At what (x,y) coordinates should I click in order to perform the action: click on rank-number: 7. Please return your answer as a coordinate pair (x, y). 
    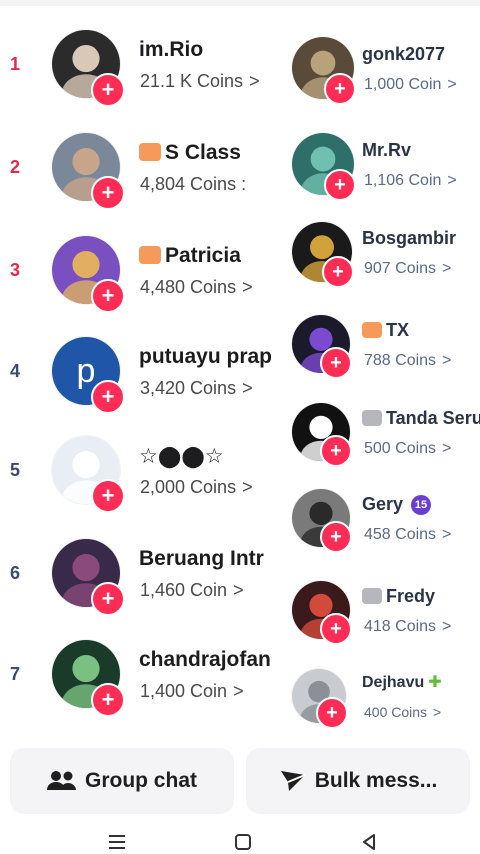
    Looking at the image, I should click on (15, 674).